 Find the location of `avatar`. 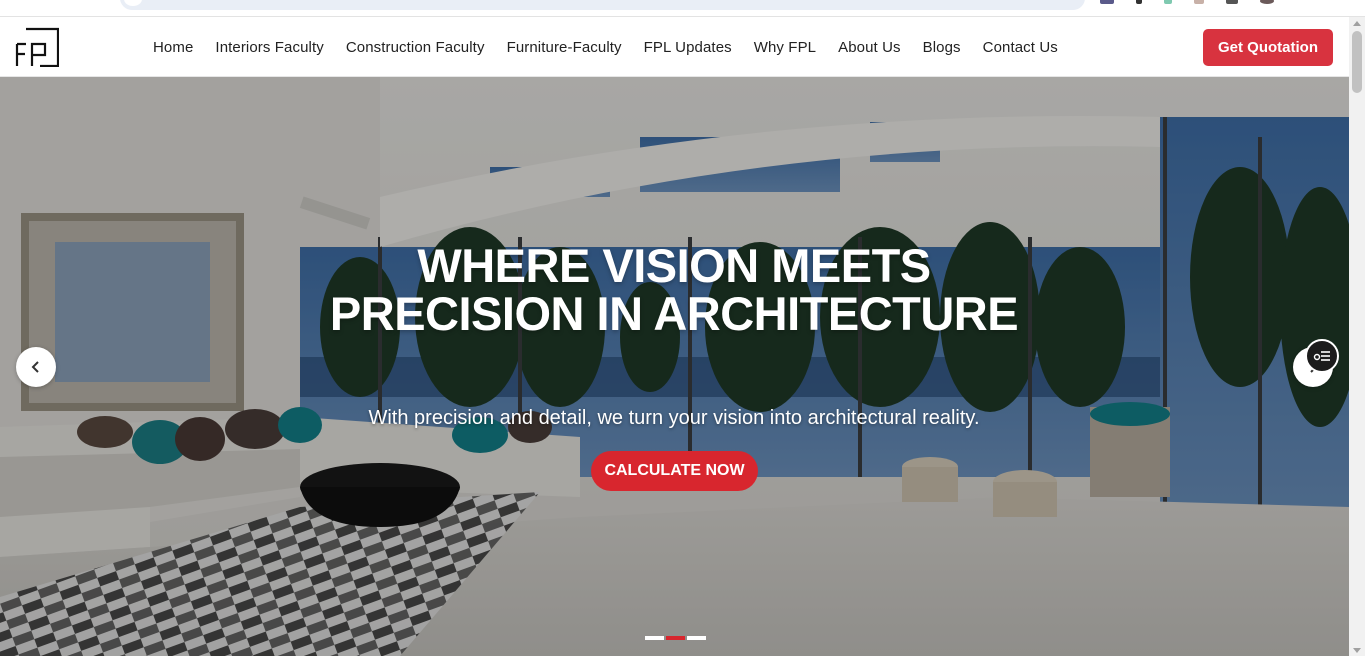

avatar is located at coordinates (1267, 2).